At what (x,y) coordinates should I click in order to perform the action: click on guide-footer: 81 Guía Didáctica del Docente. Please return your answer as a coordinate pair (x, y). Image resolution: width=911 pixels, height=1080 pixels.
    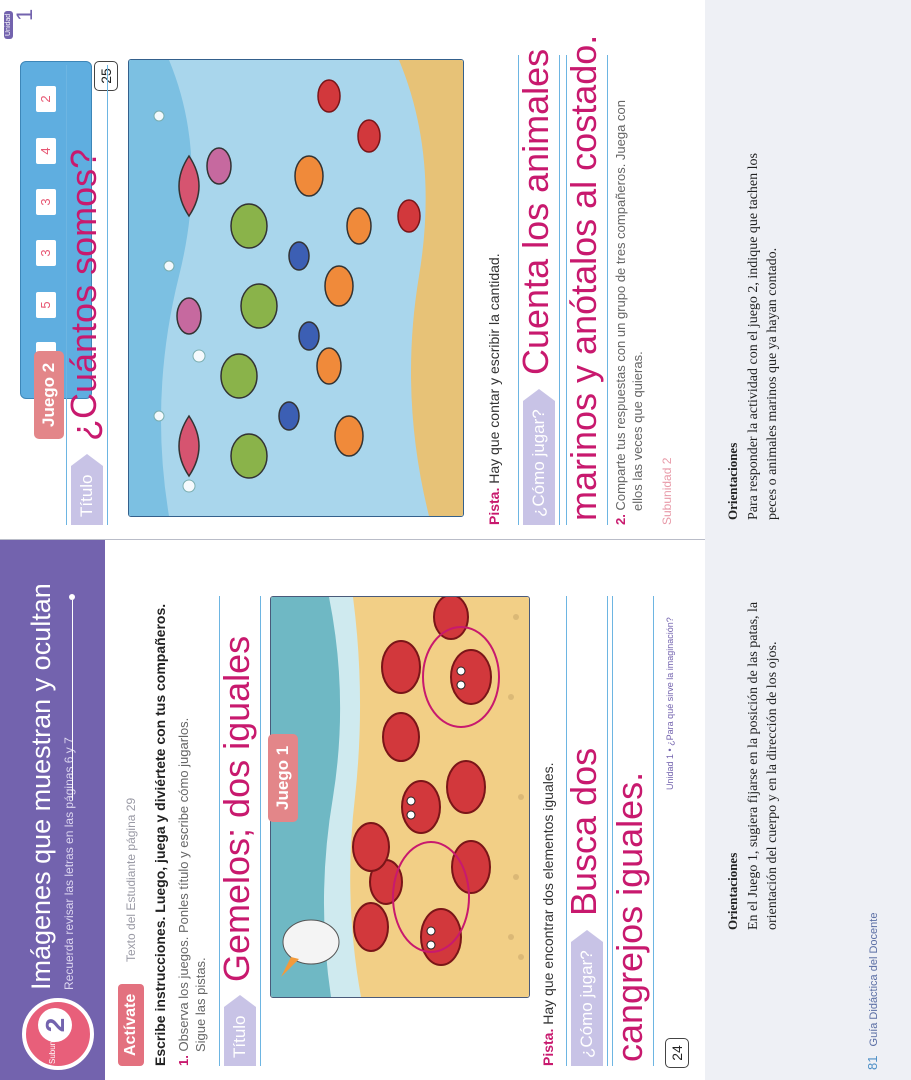
    Looking at the image, I should click on (872, 991).